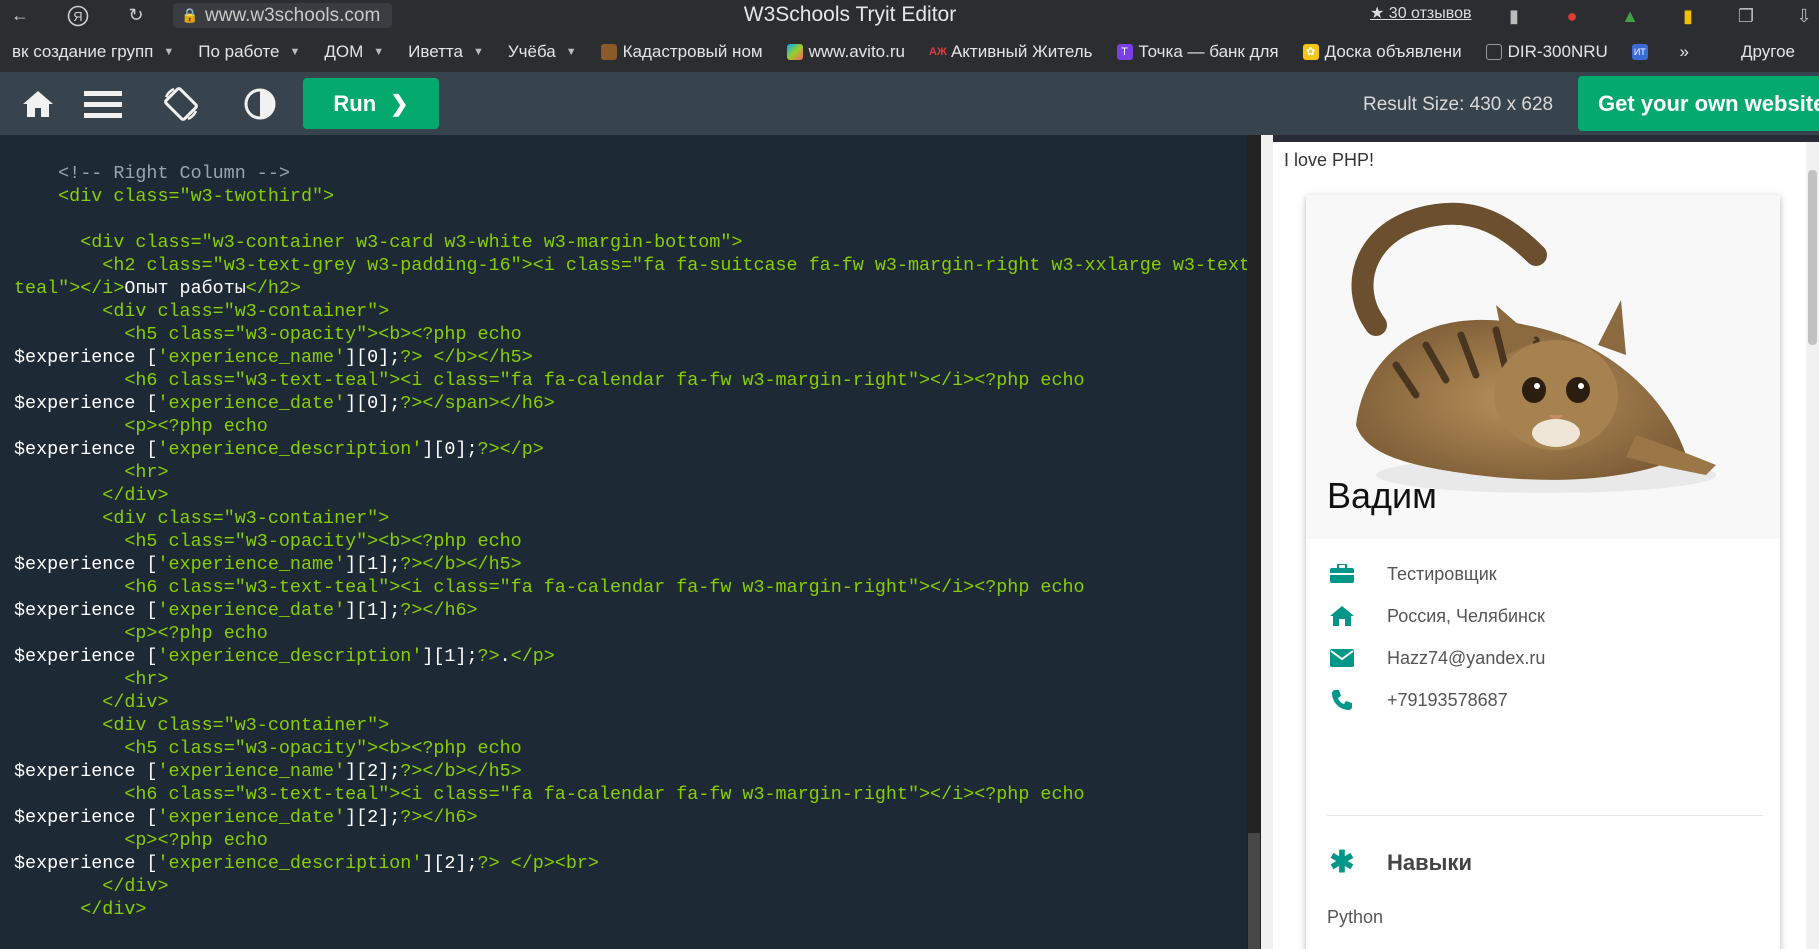 Image resolution: width=1819 pixels, height=949 pixels. I want to click on code-token: >, so click(384, 518).